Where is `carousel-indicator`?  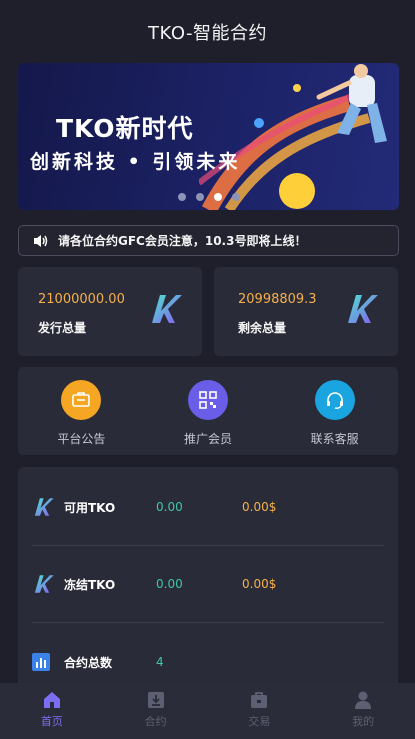 carousel-indicator is located at coordinates (209, 197).